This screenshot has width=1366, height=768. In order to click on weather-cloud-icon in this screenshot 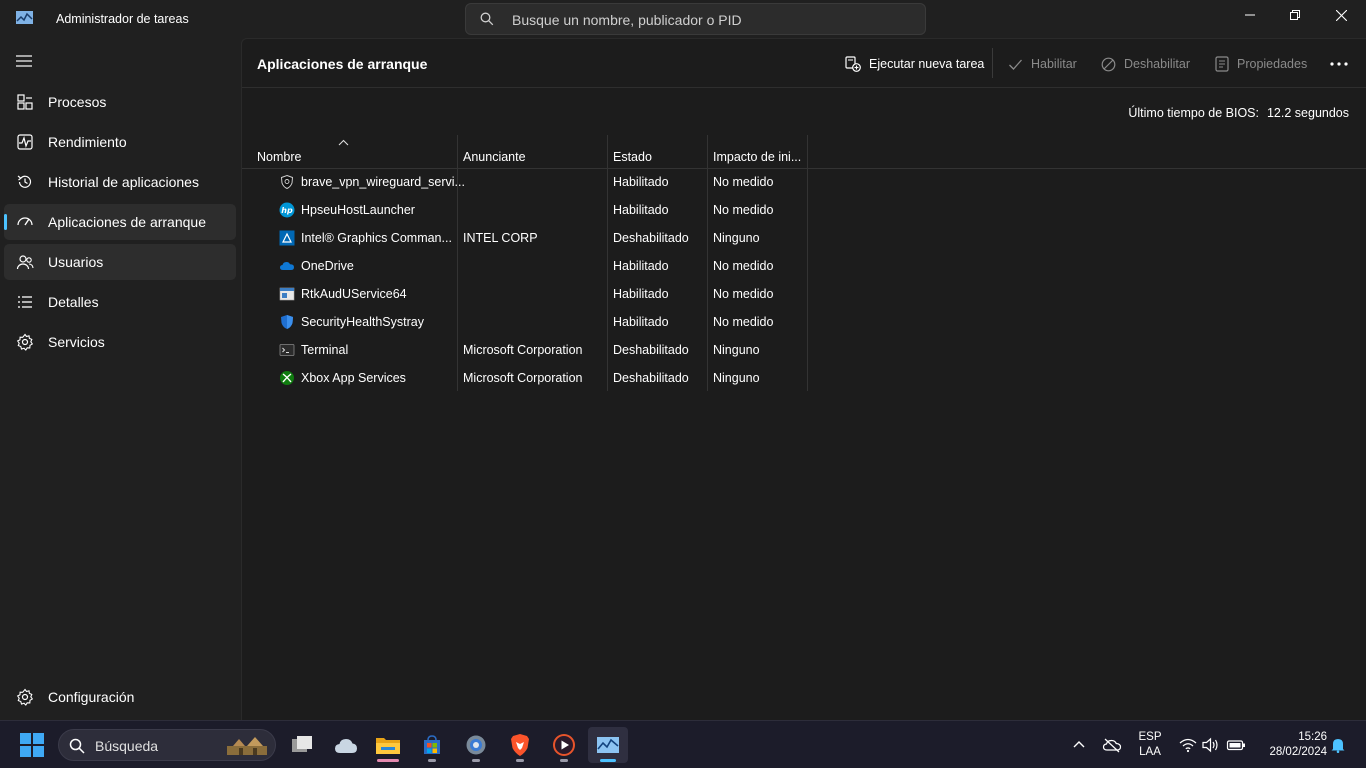, I will do `click(346, 746)`.